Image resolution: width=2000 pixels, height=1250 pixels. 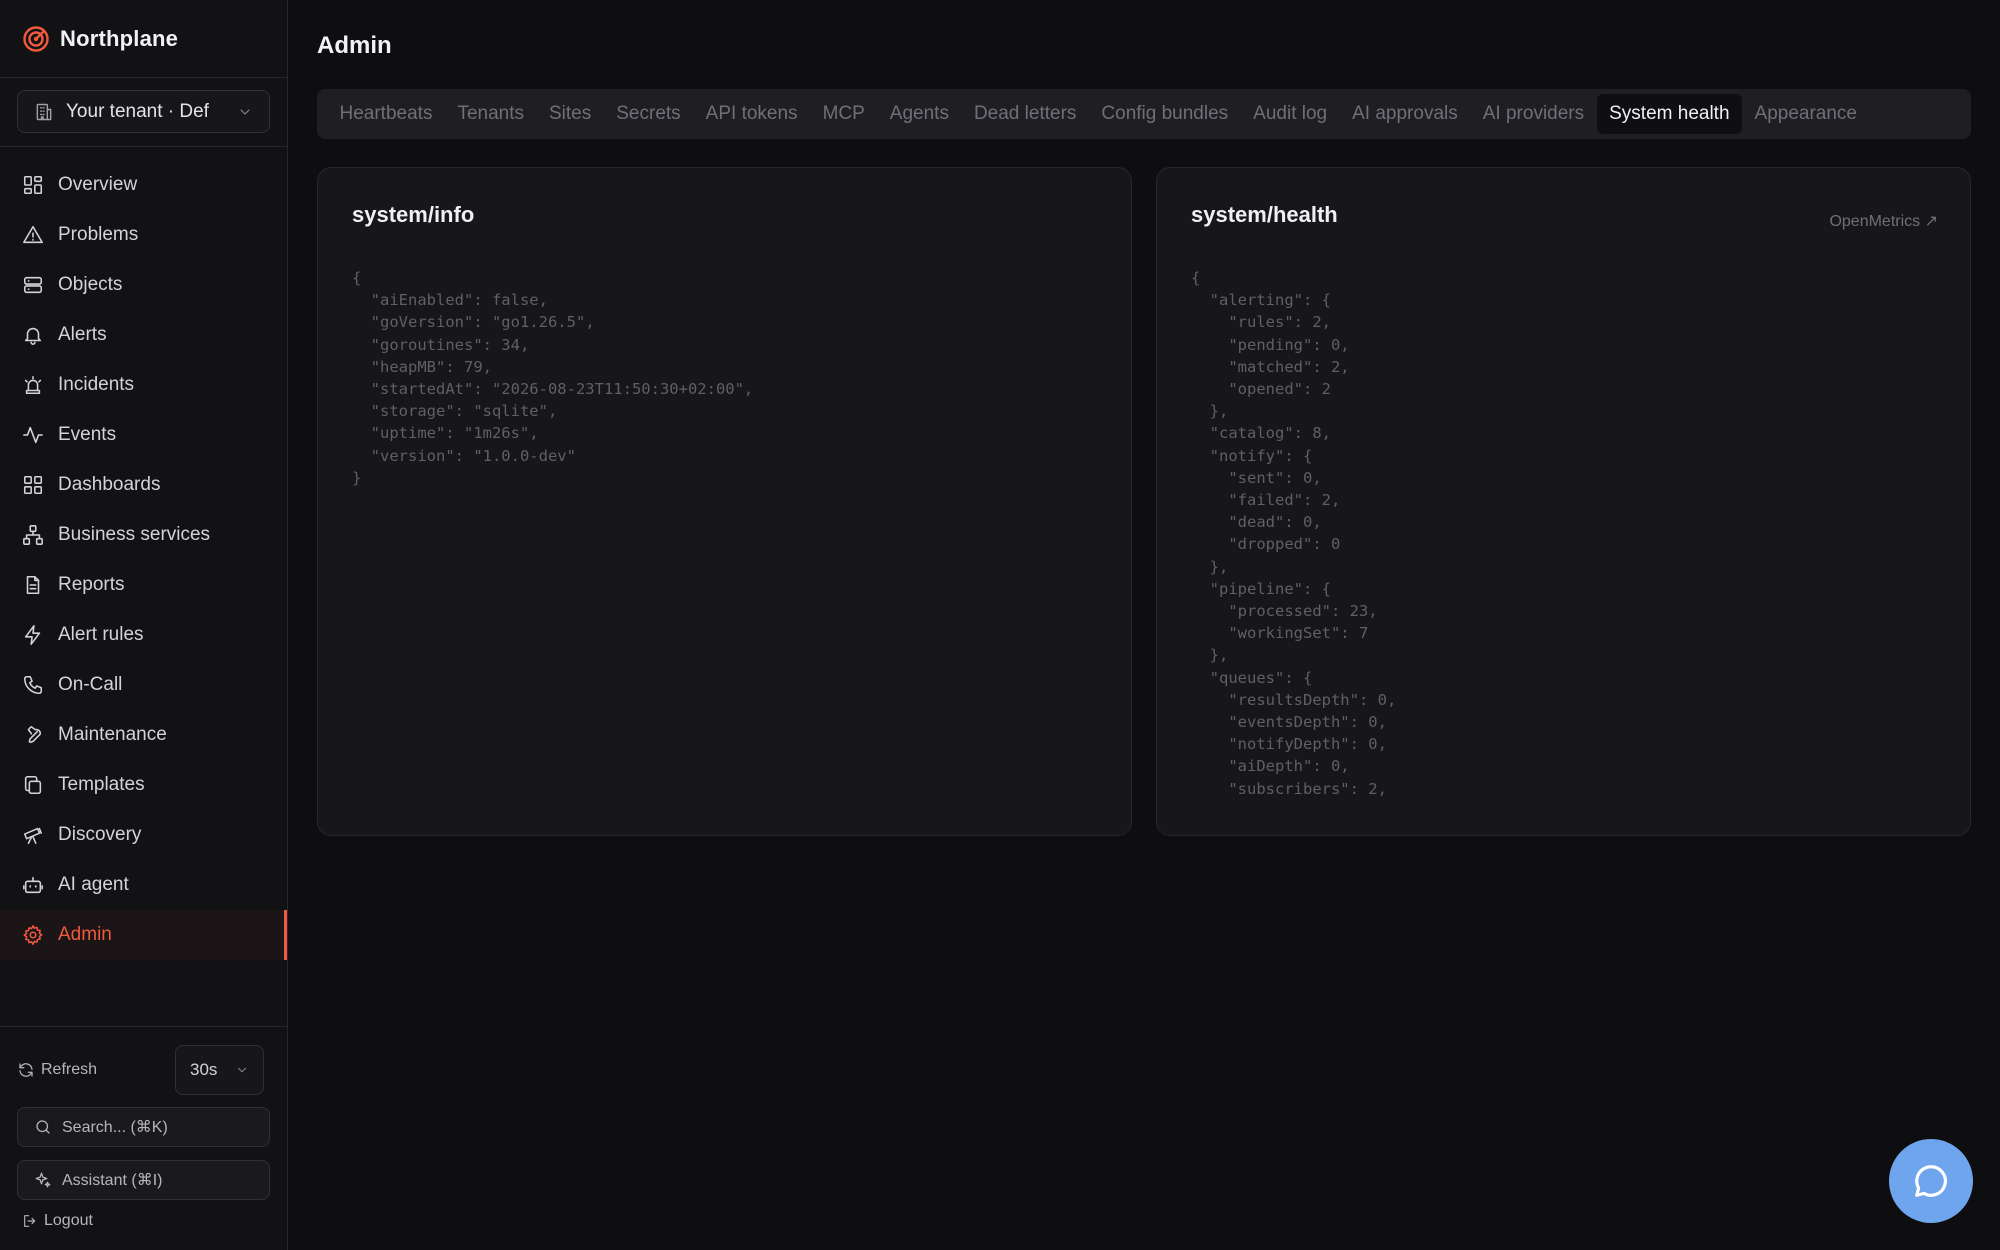 What do you see at coordinates (115, 1127) in the screenshot?
I see `search-label: Search... (⌘K)` at bounding box center [115, 1127].